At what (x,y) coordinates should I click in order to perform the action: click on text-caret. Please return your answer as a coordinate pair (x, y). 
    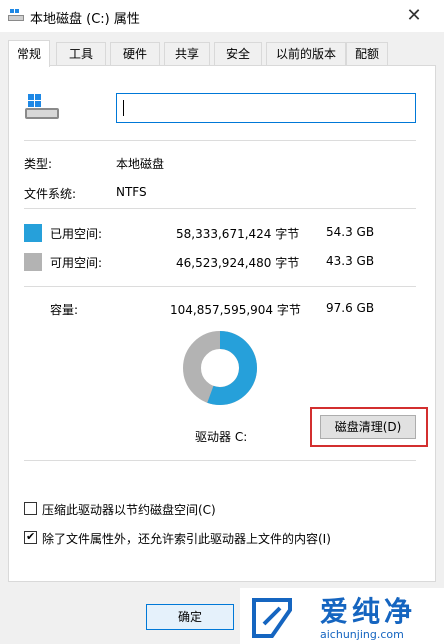
    Looking at the image, I should click on (123, 108).